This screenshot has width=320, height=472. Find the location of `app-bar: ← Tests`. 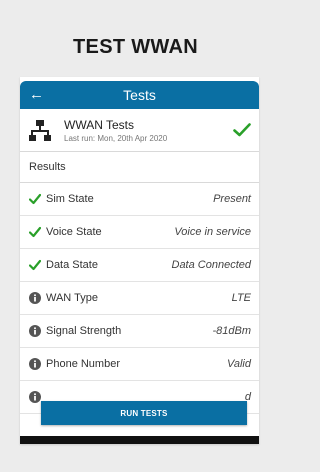

app-bar: ← Tests is located at coordinates (139, 95).